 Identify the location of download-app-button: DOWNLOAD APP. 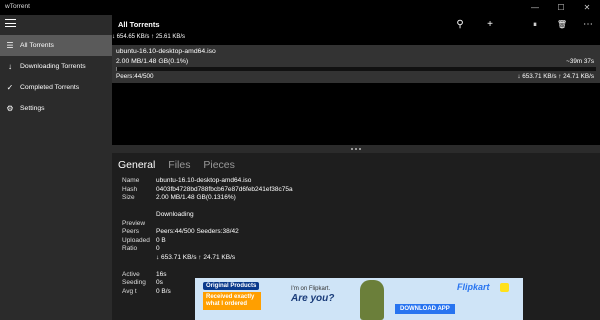
(425, 309).